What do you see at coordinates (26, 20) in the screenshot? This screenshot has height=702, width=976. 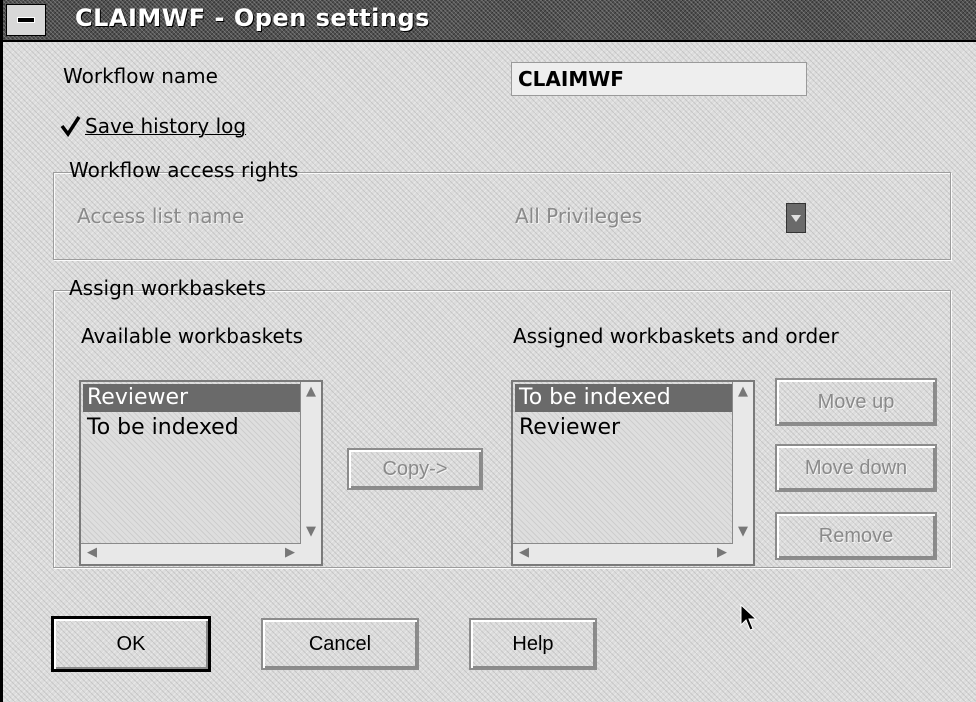 I see `system-menu-icon` at bounding box center [26, 20].